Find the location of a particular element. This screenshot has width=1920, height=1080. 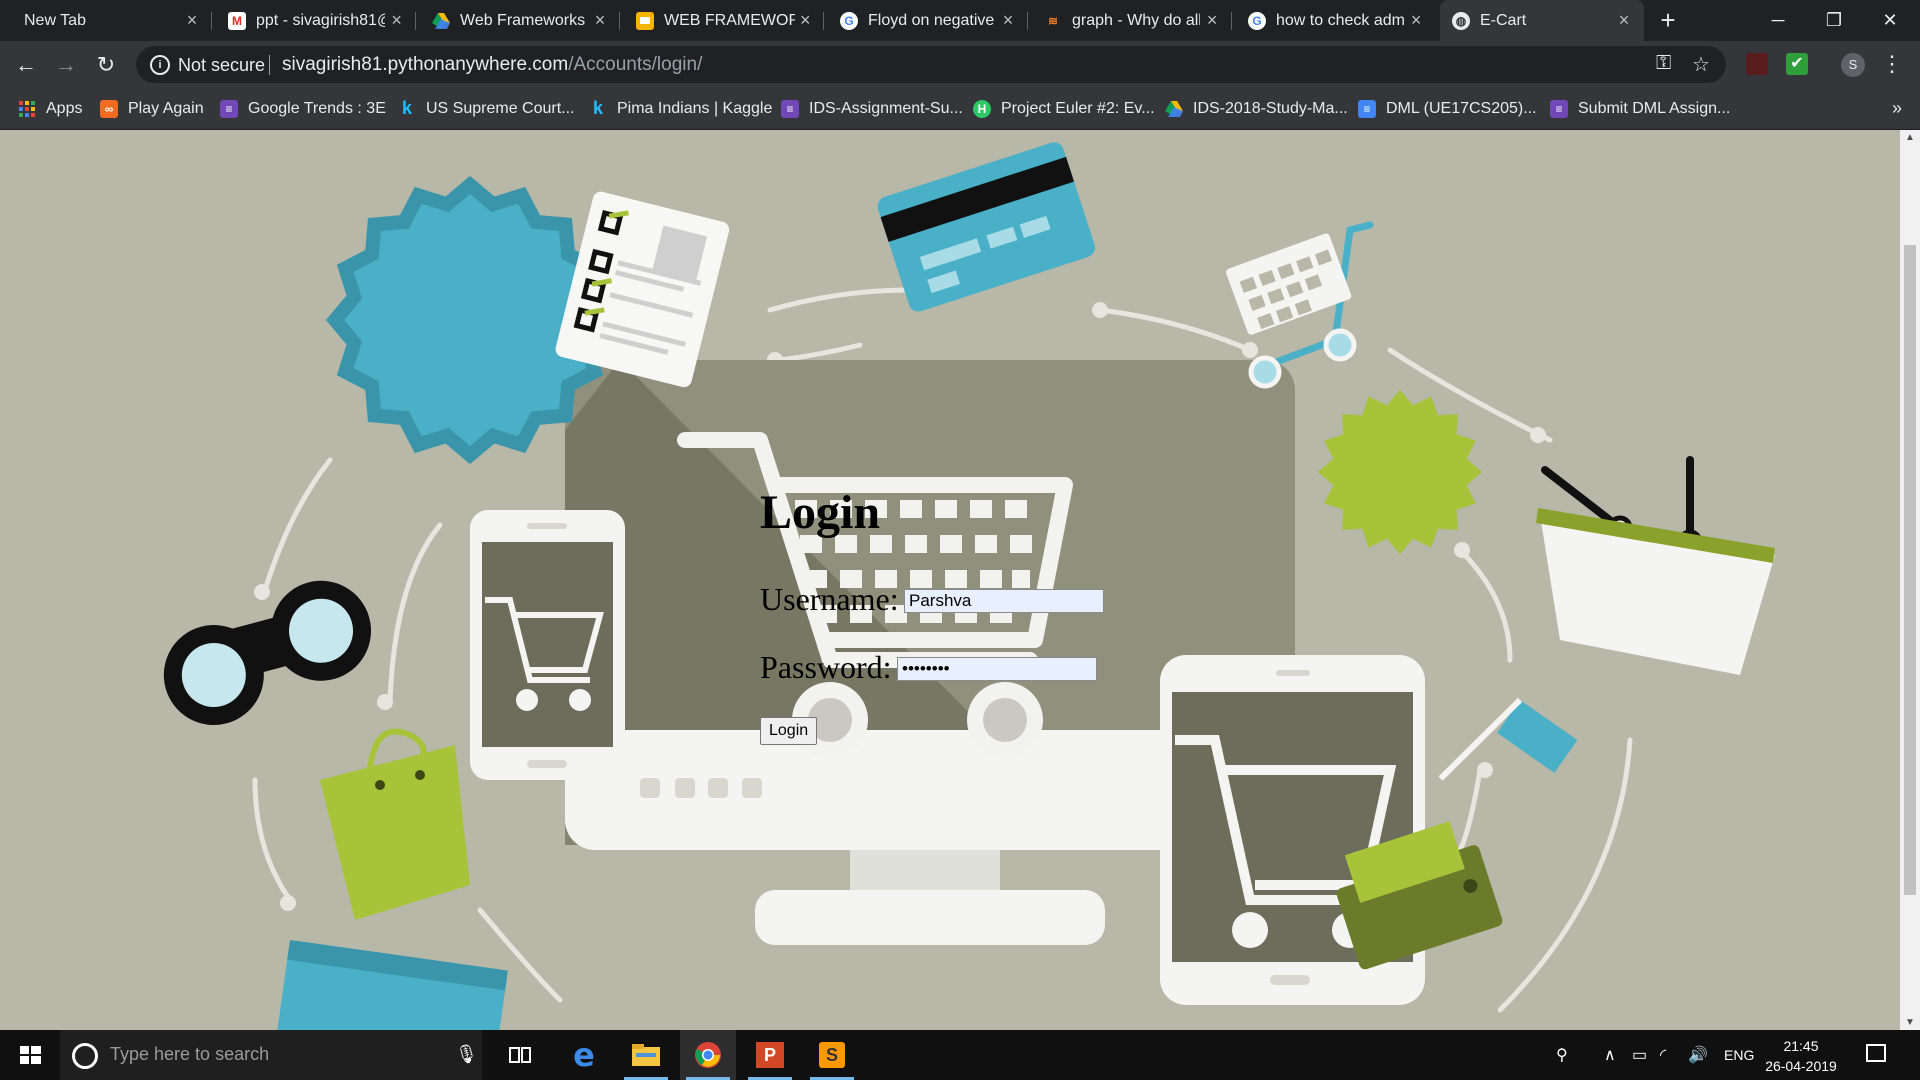

forward-button: → is located at coordinates (66, 65).